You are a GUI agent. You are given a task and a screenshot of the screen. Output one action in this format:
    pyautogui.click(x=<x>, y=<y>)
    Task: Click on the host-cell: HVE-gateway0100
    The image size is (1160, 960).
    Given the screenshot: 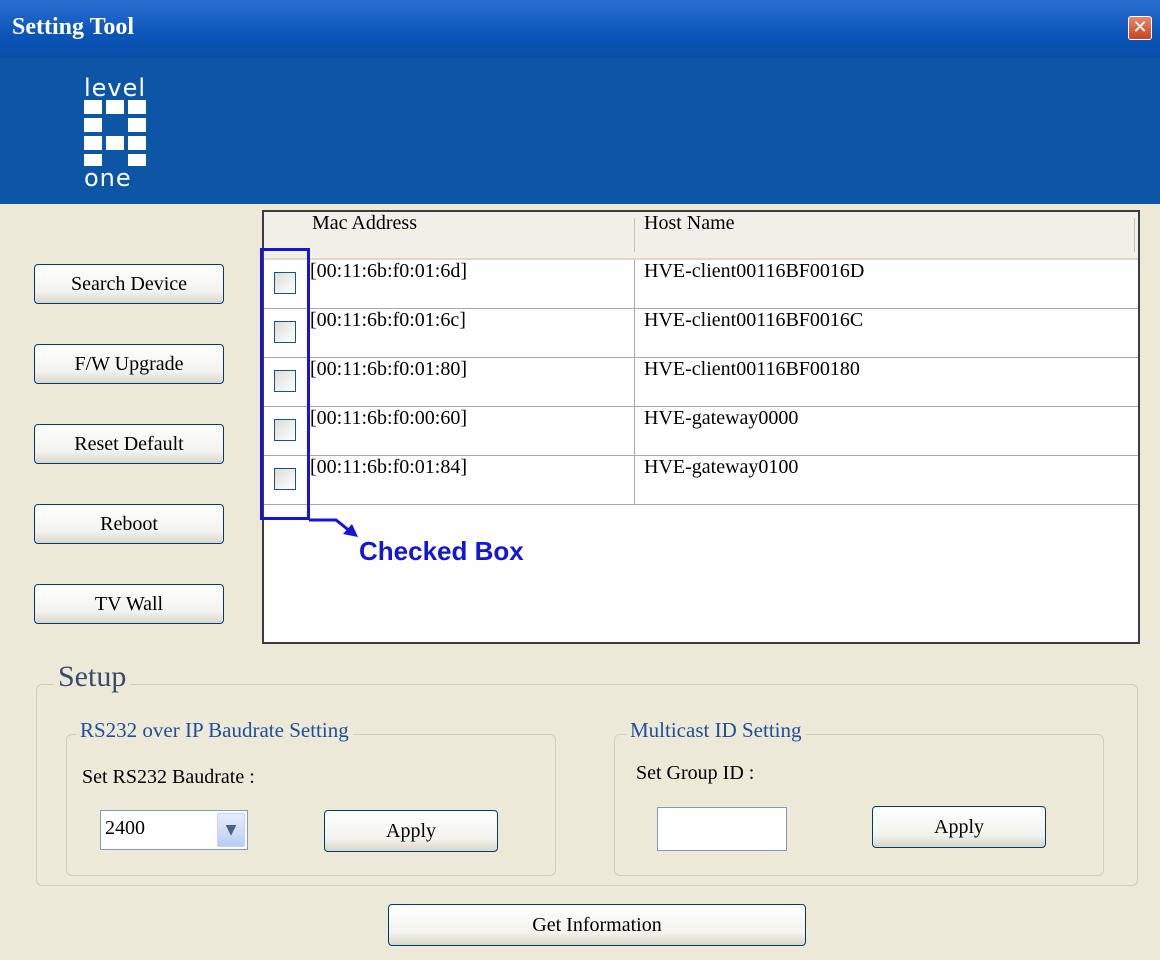 What is the action you would take?
    pyautogui.click(x=721, y=467)
    